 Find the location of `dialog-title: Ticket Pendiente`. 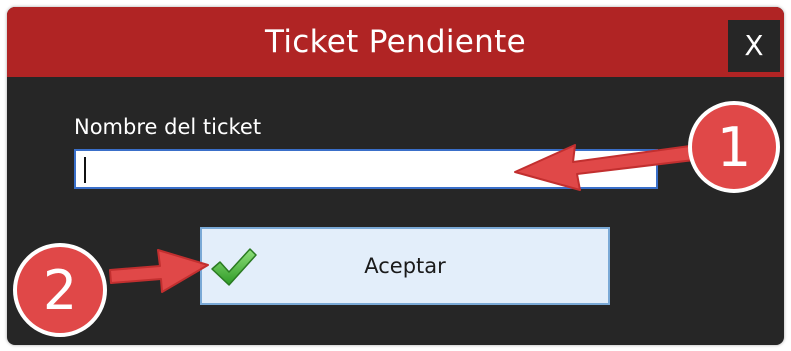

dialog-title: Ticket Pendiente is located at coordinates (395, 42).